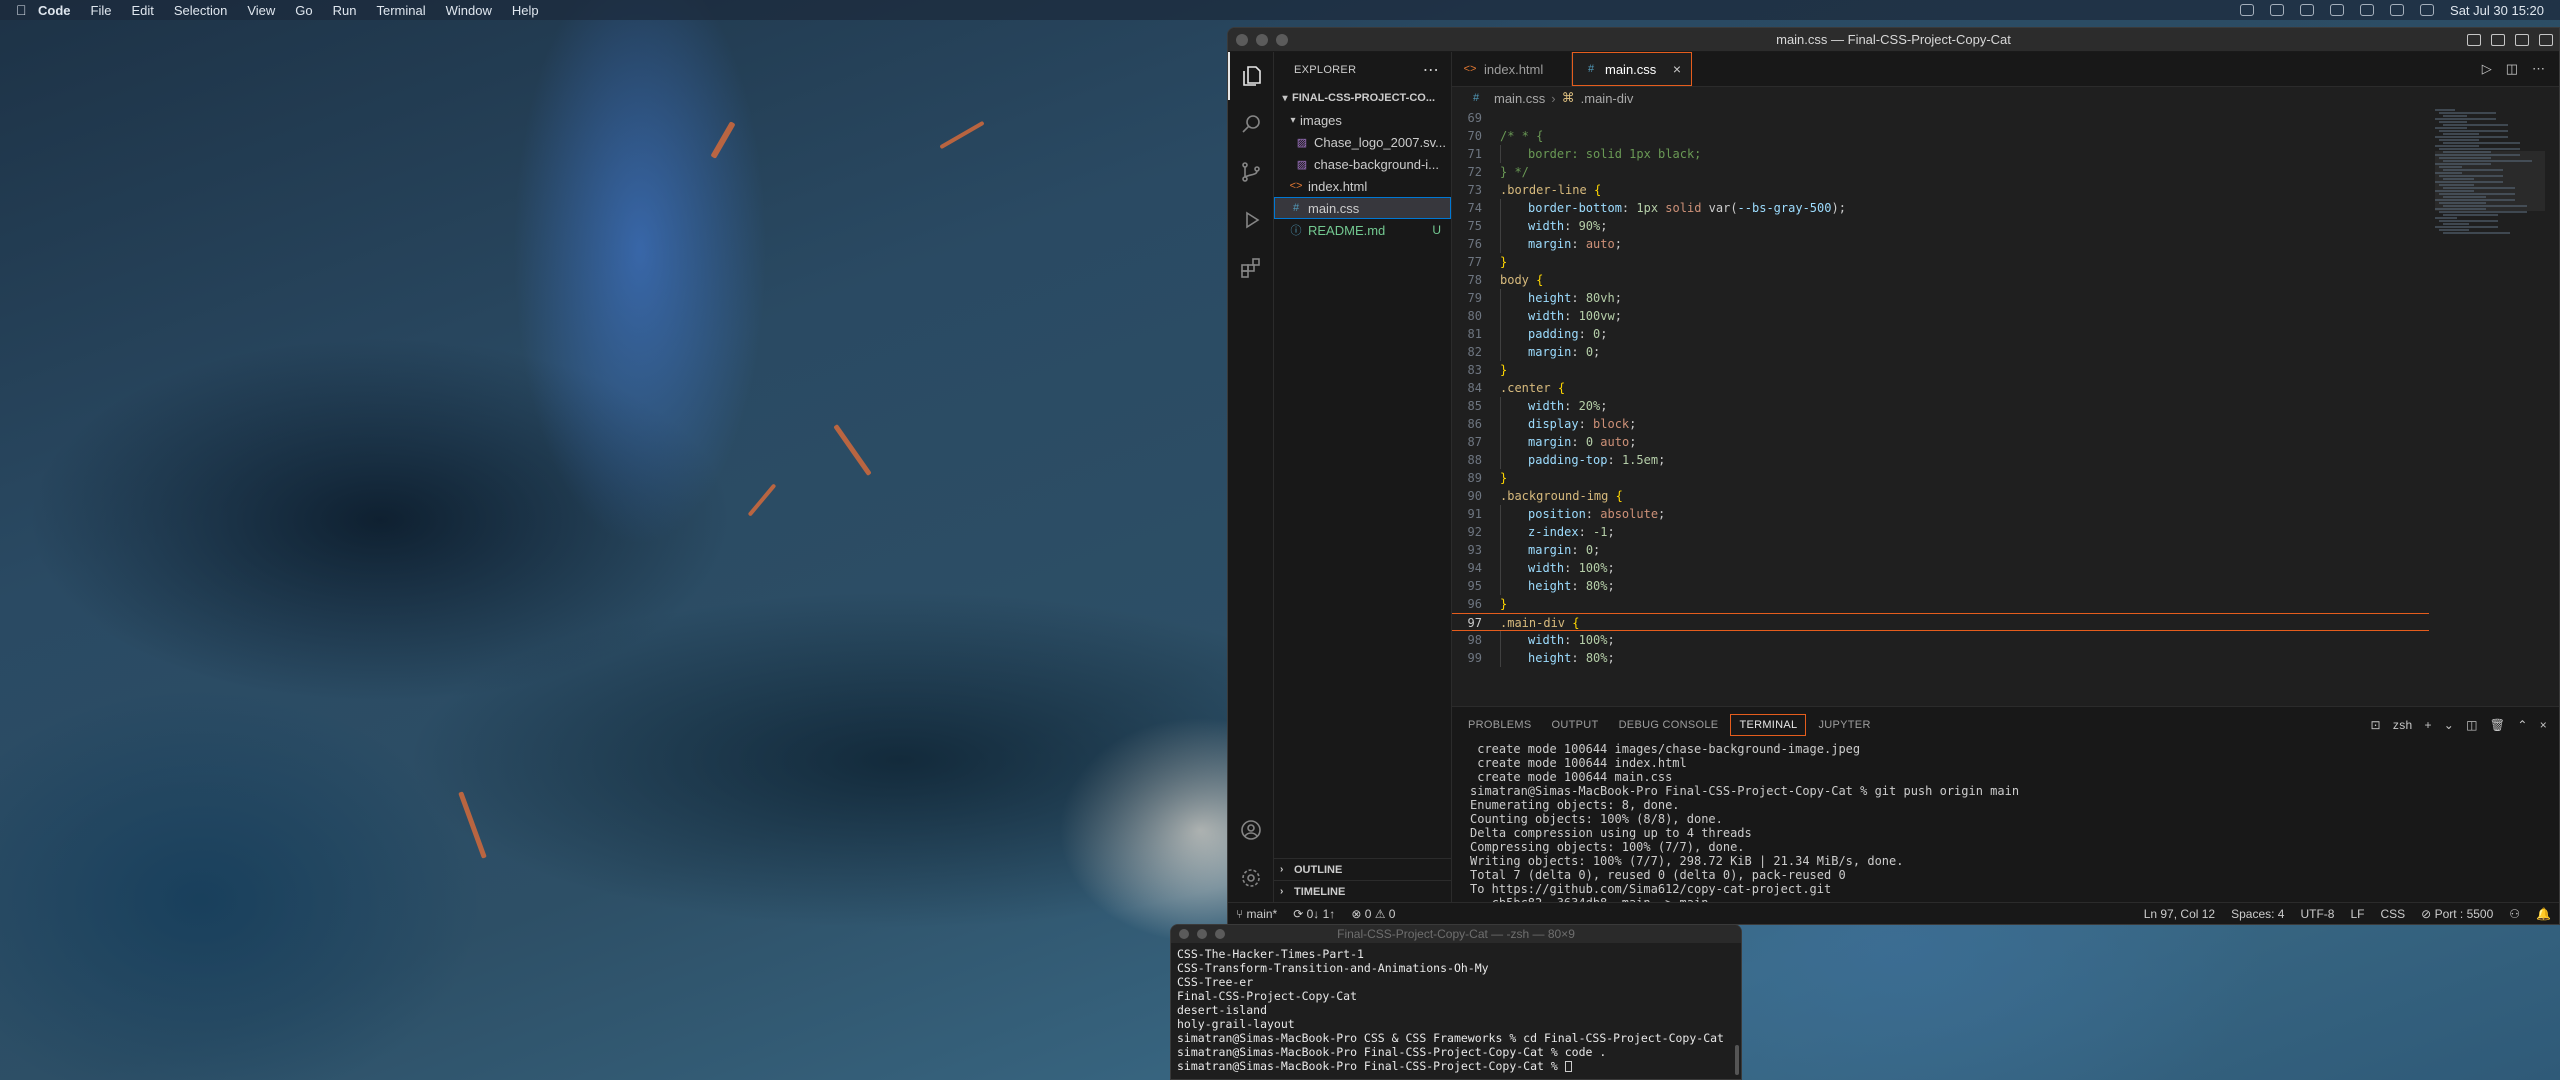  Describe the element at coordinates (2487, 69) in the screenshot. I see `run-icon: ▷` at that location.